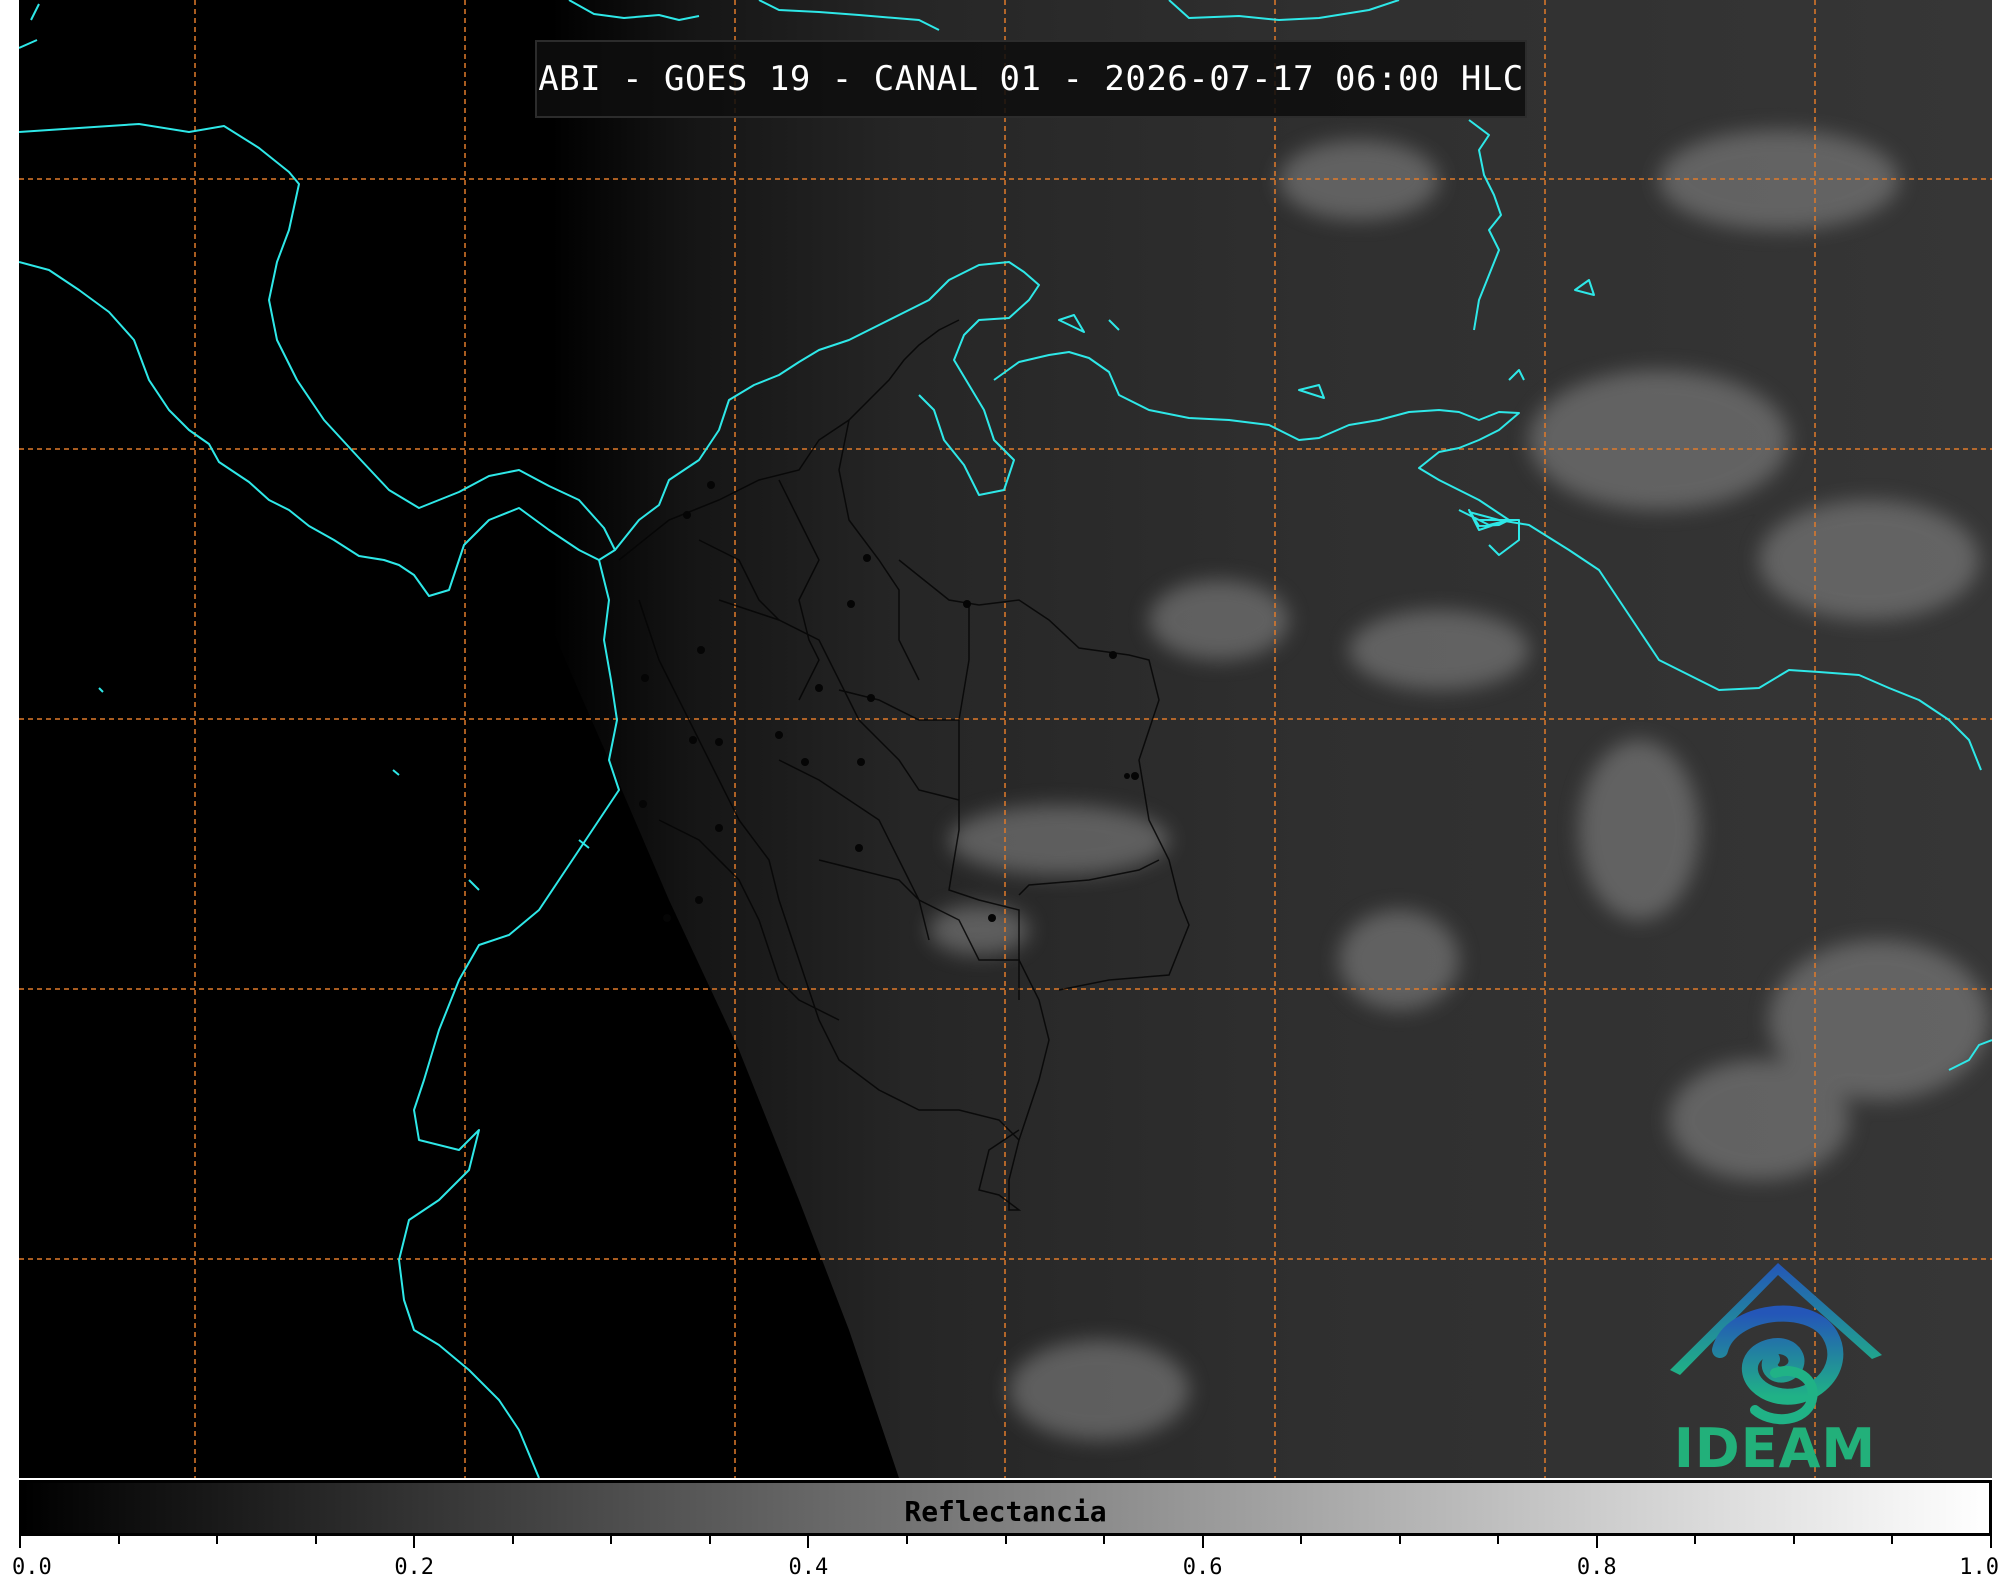  I want to click on colorbar-tick-label: 1.0, so click(1979, 1567).